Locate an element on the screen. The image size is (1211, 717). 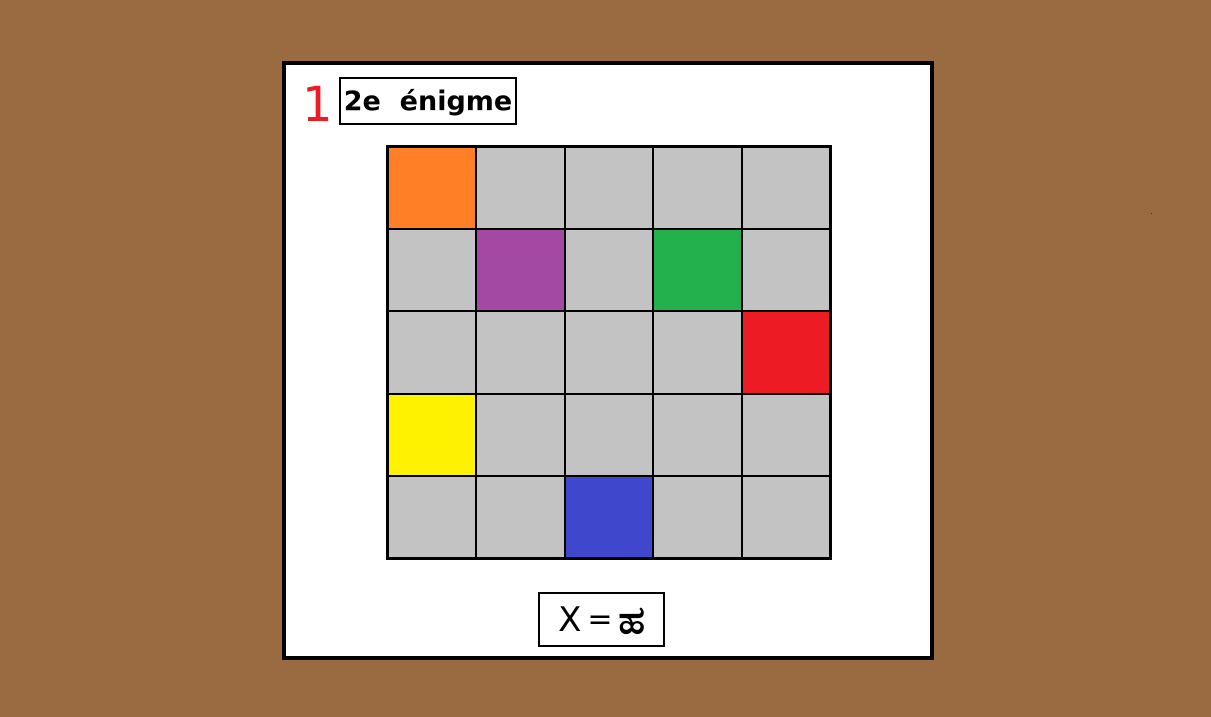
grid-cell-yellow is located at coordinates (432, 434).